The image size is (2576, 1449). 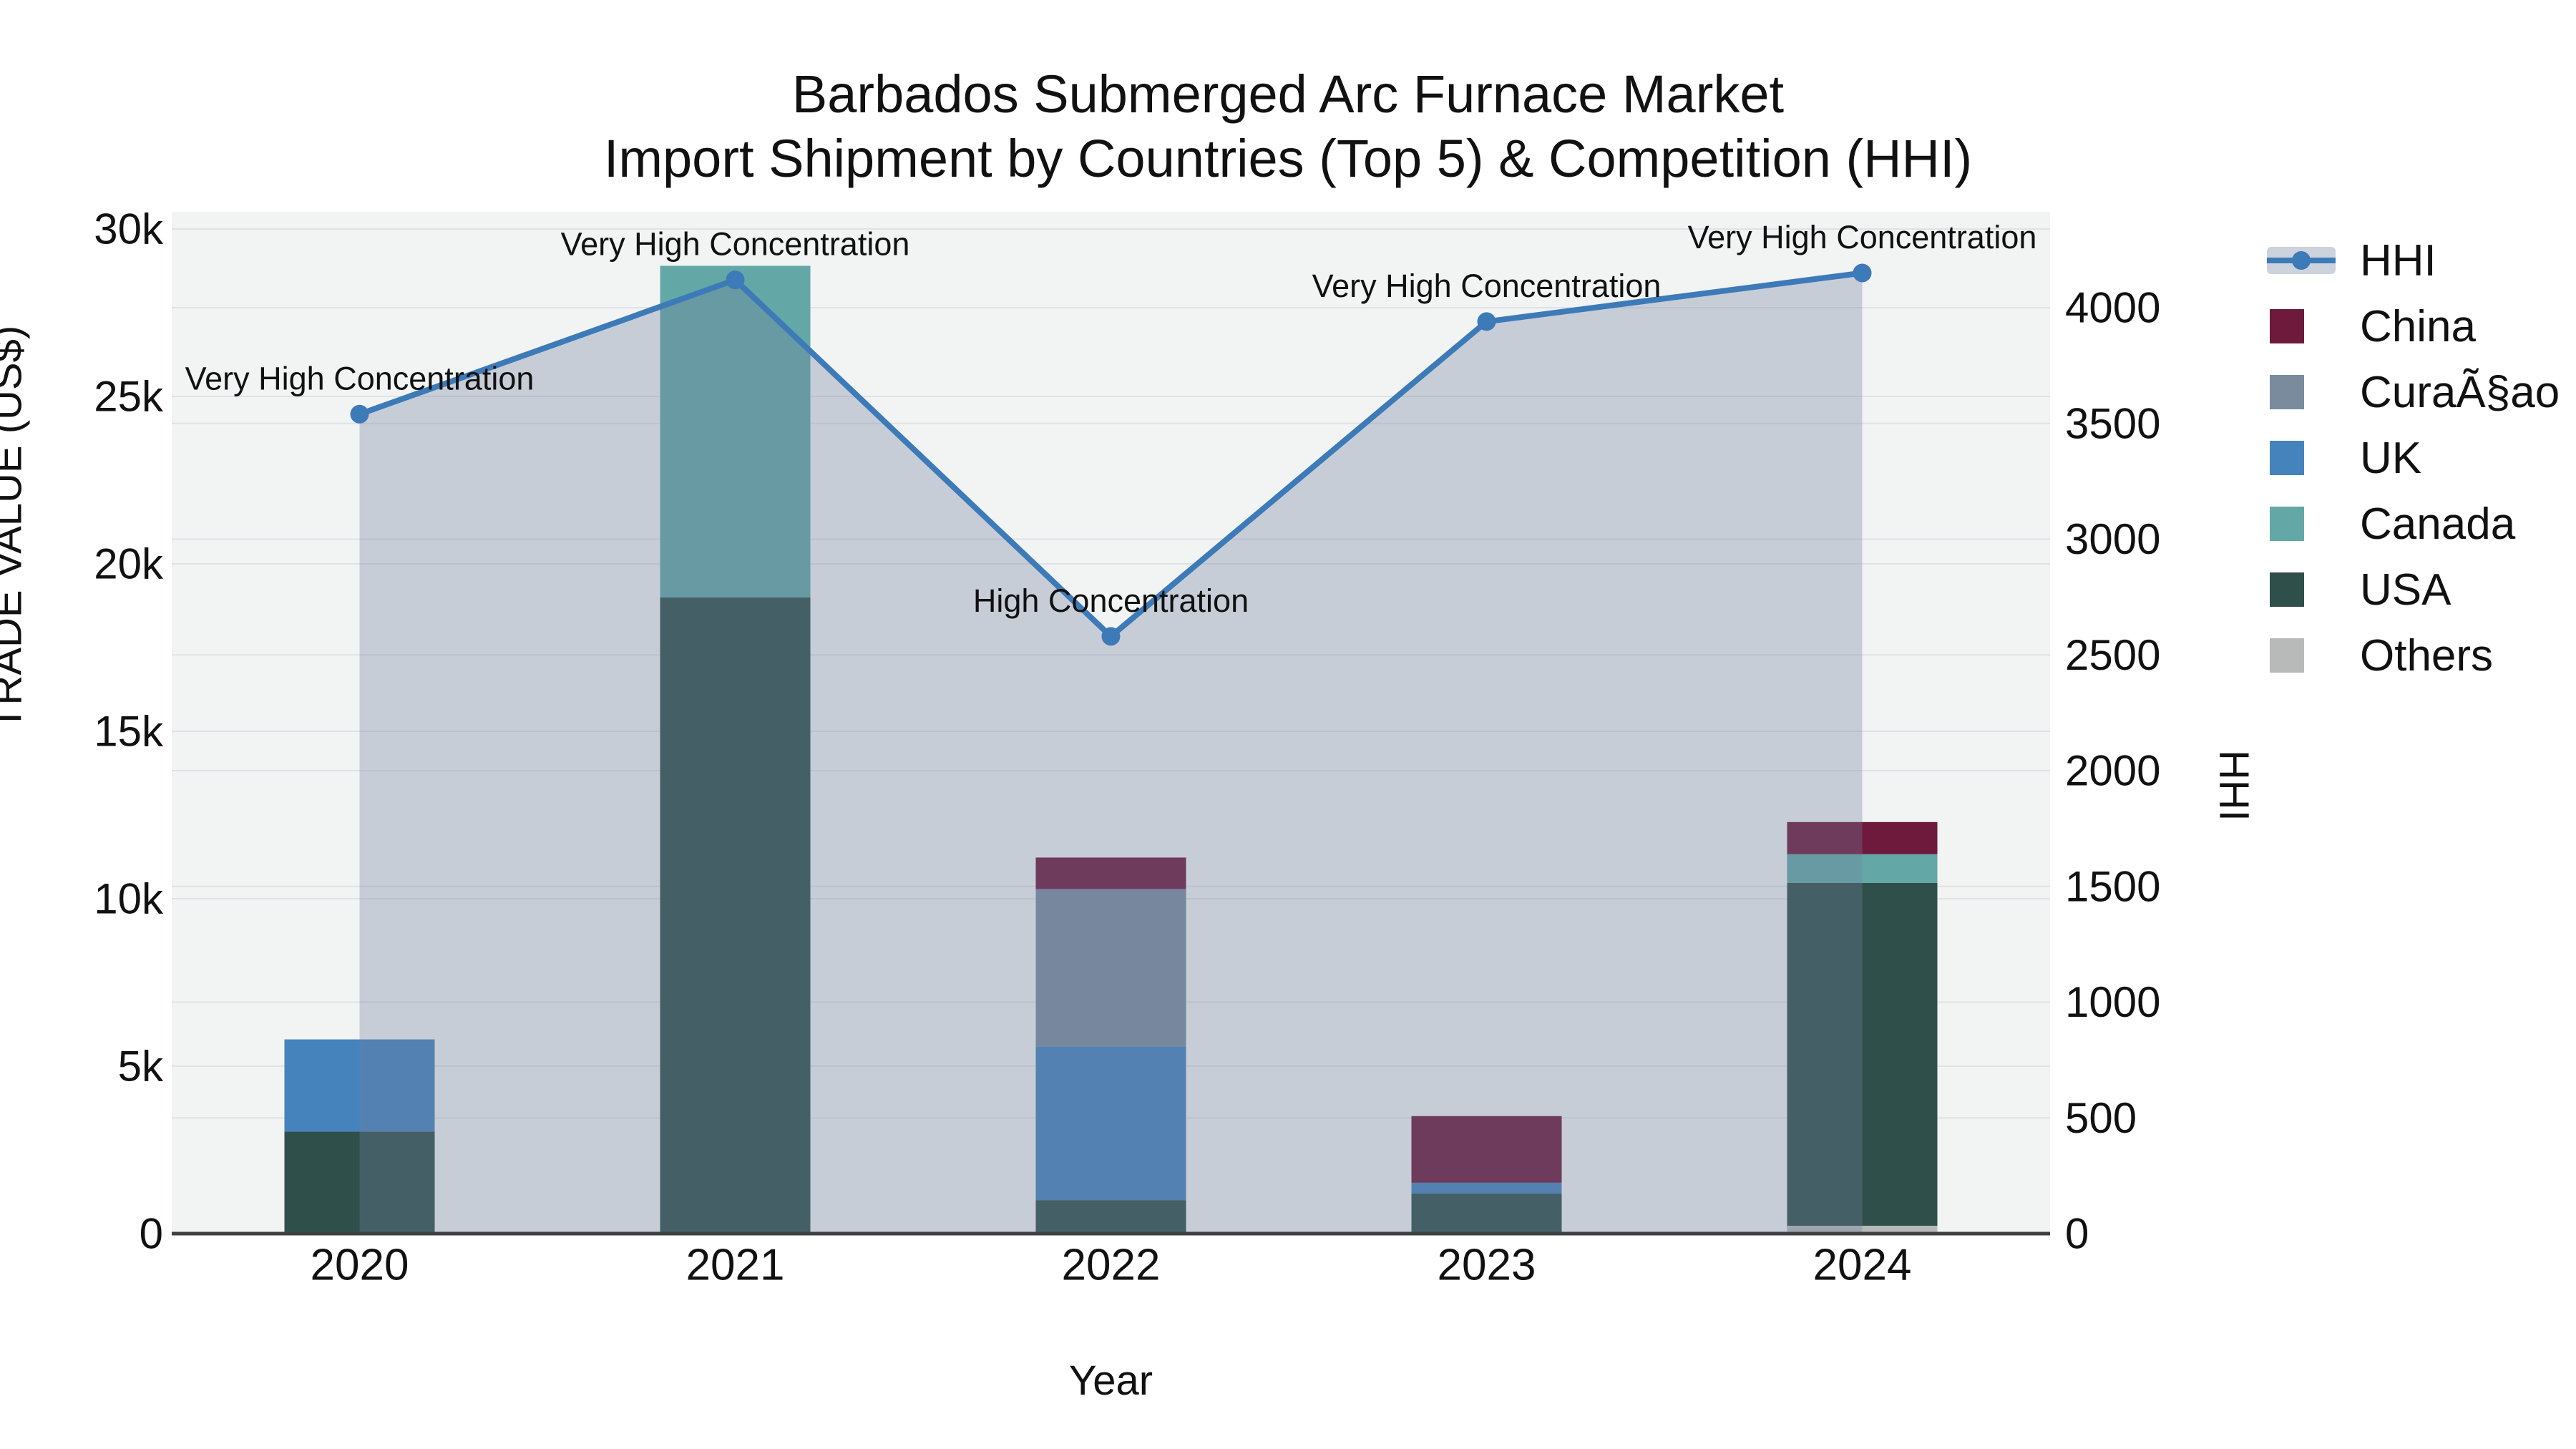 I want to click on legend-swatch-usa, so click(x=2301, y=589).